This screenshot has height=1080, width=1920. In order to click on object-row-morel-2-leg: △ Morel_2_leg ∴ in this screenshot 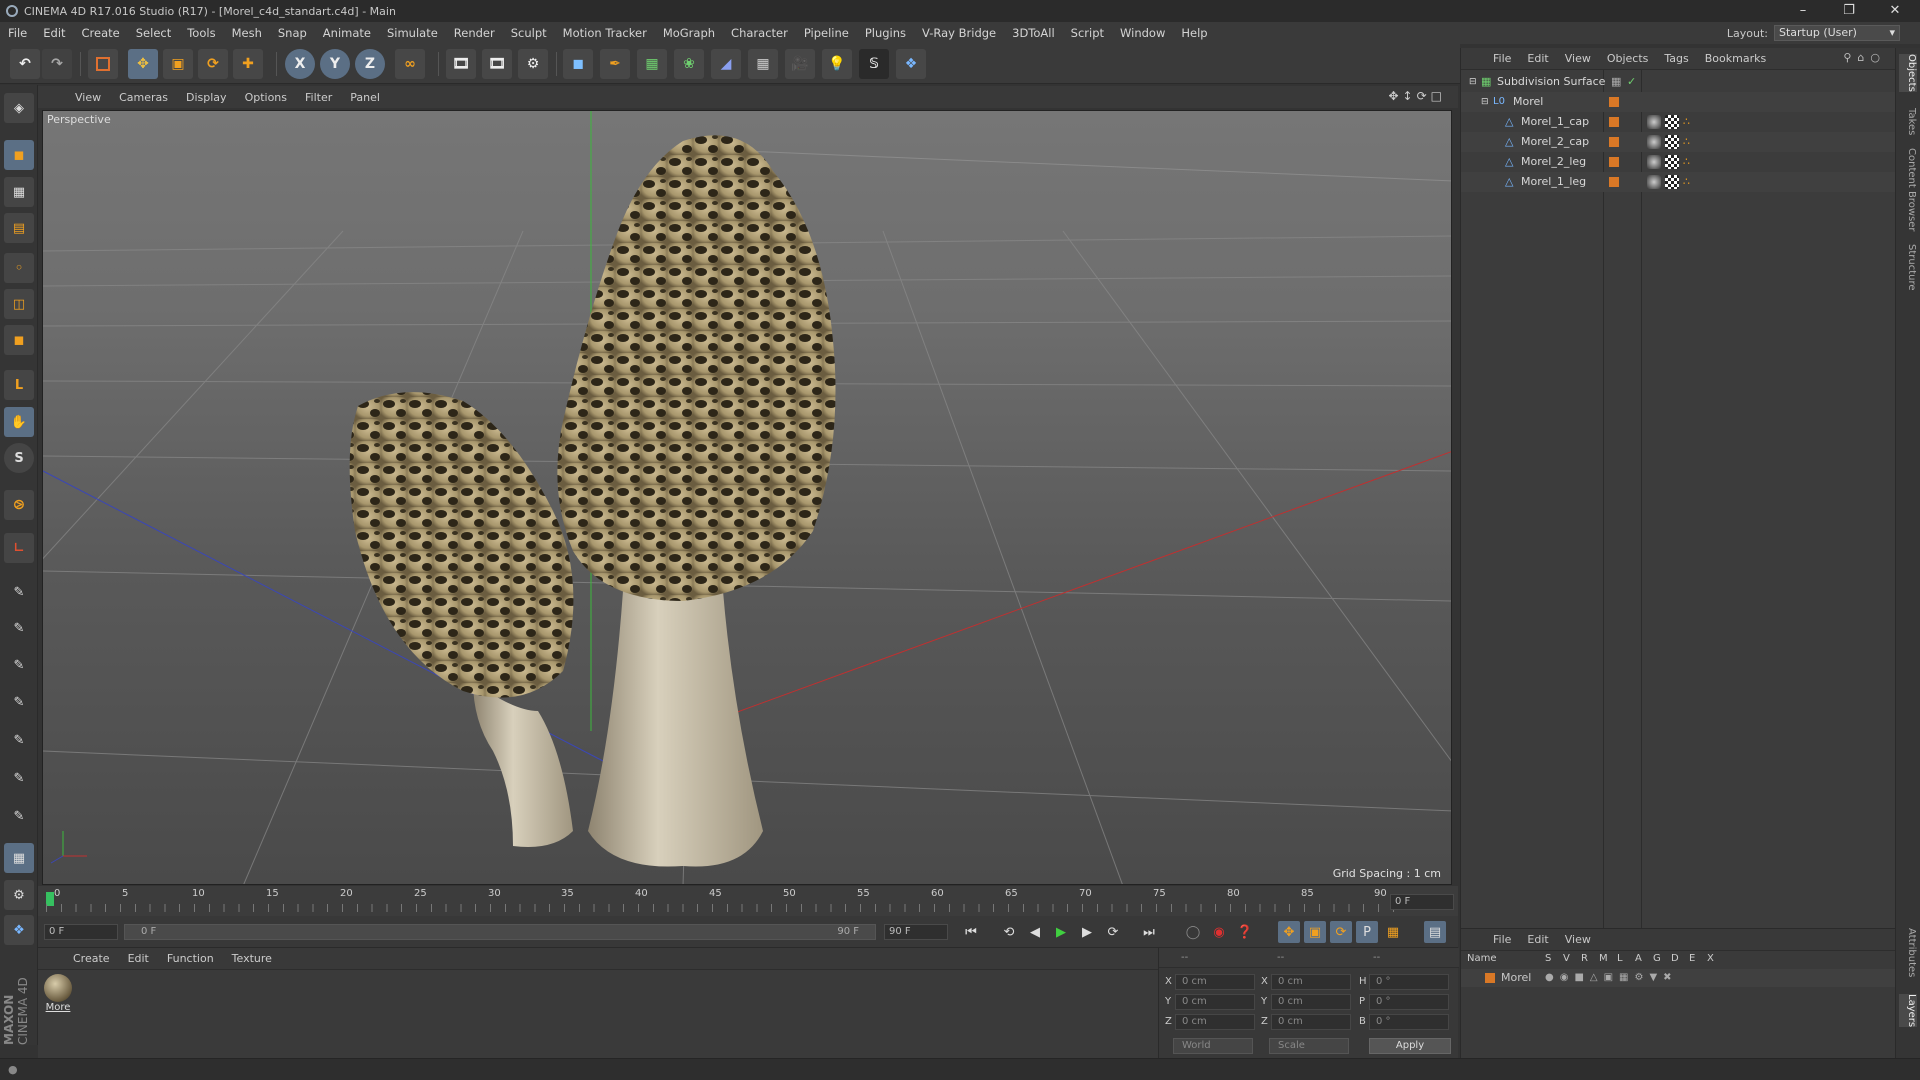, I will do `click(1678, 162)`.